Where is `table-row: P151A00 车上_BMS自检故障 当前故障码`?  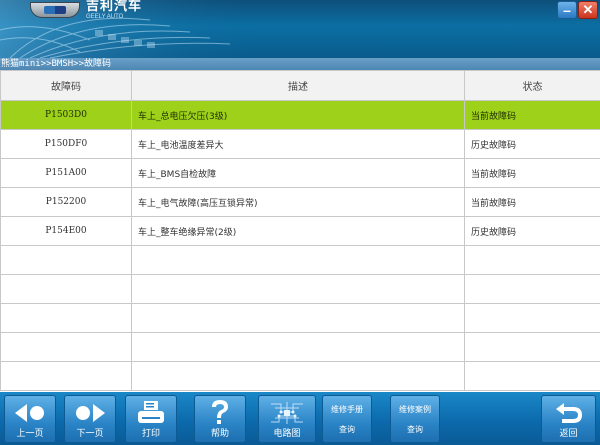 table-row: P151A00 车上_BMS自检故障 当前故障码 is located at coordinates (300, 173).